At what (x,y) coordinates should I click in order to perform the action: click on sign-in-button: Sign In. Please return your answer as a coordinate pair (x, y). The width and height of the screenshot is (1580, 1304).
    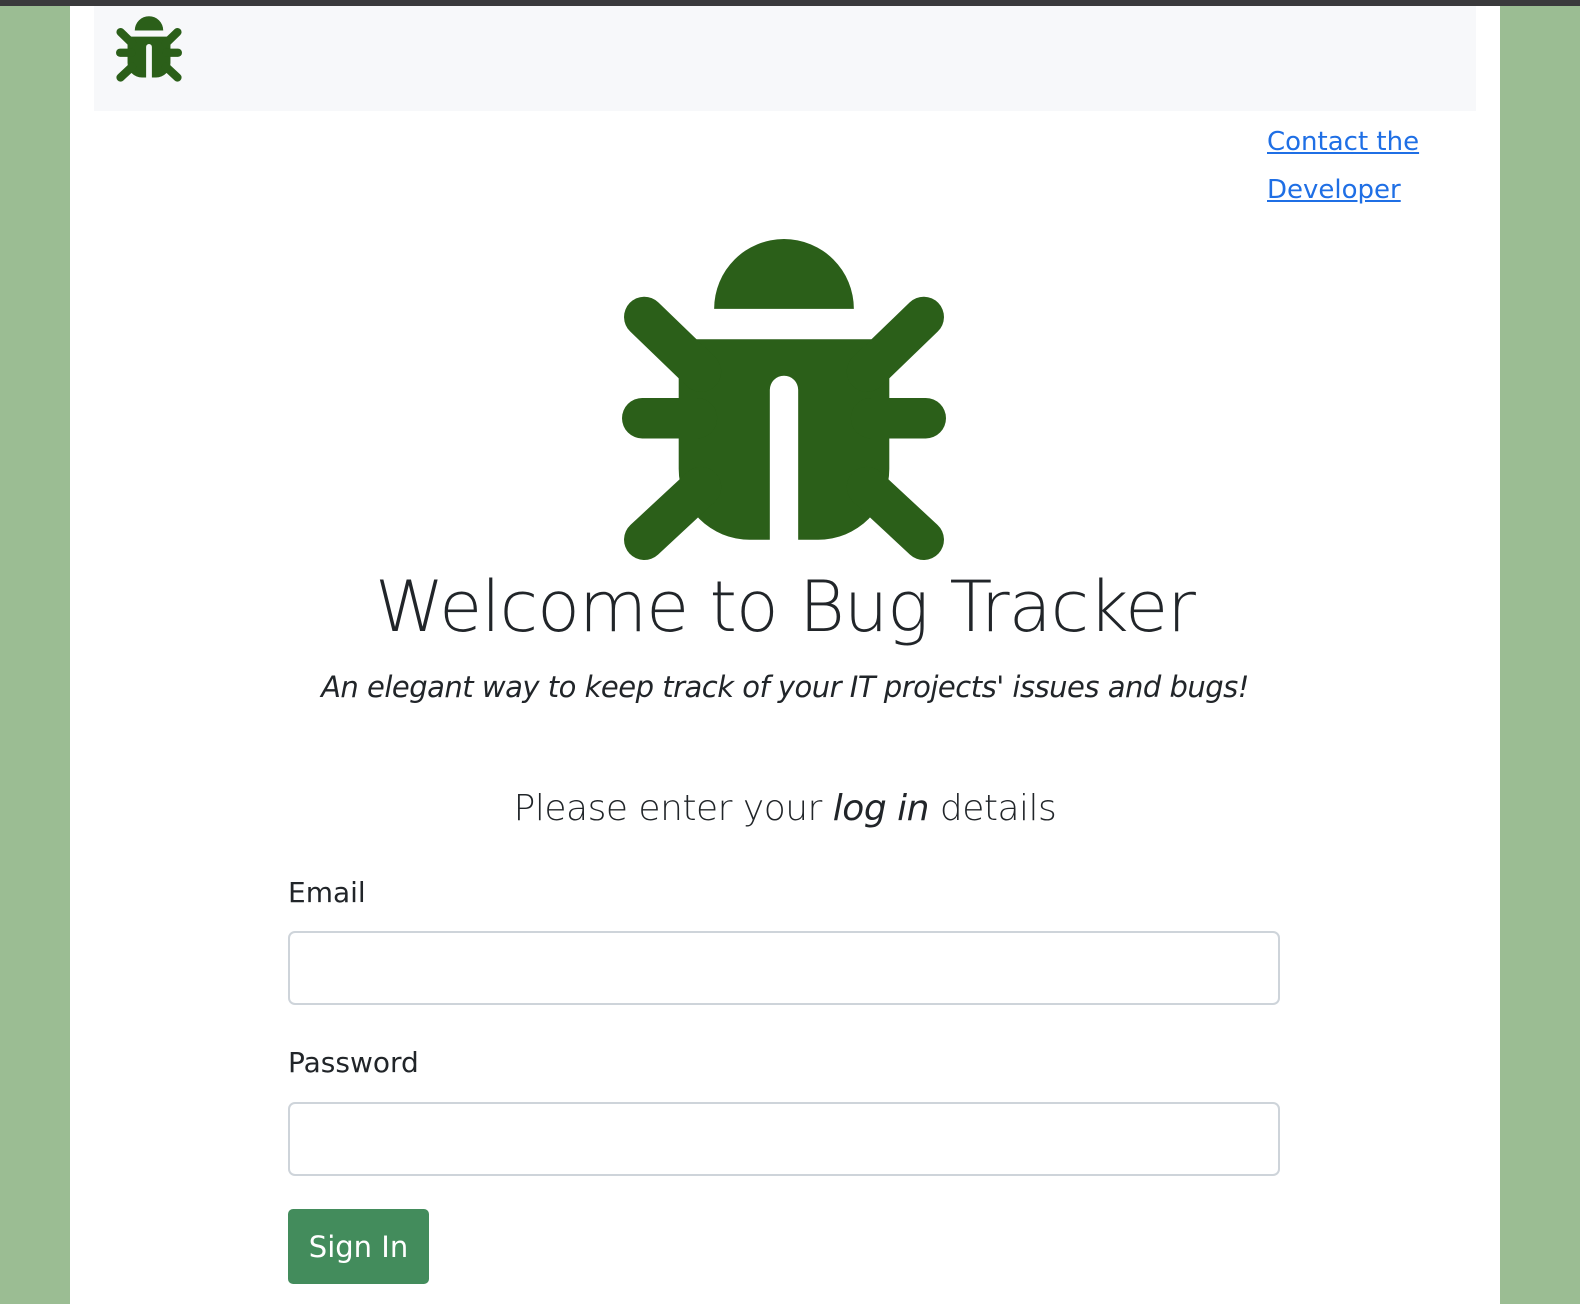
    Looking at the image, I should click on (358, 1246).